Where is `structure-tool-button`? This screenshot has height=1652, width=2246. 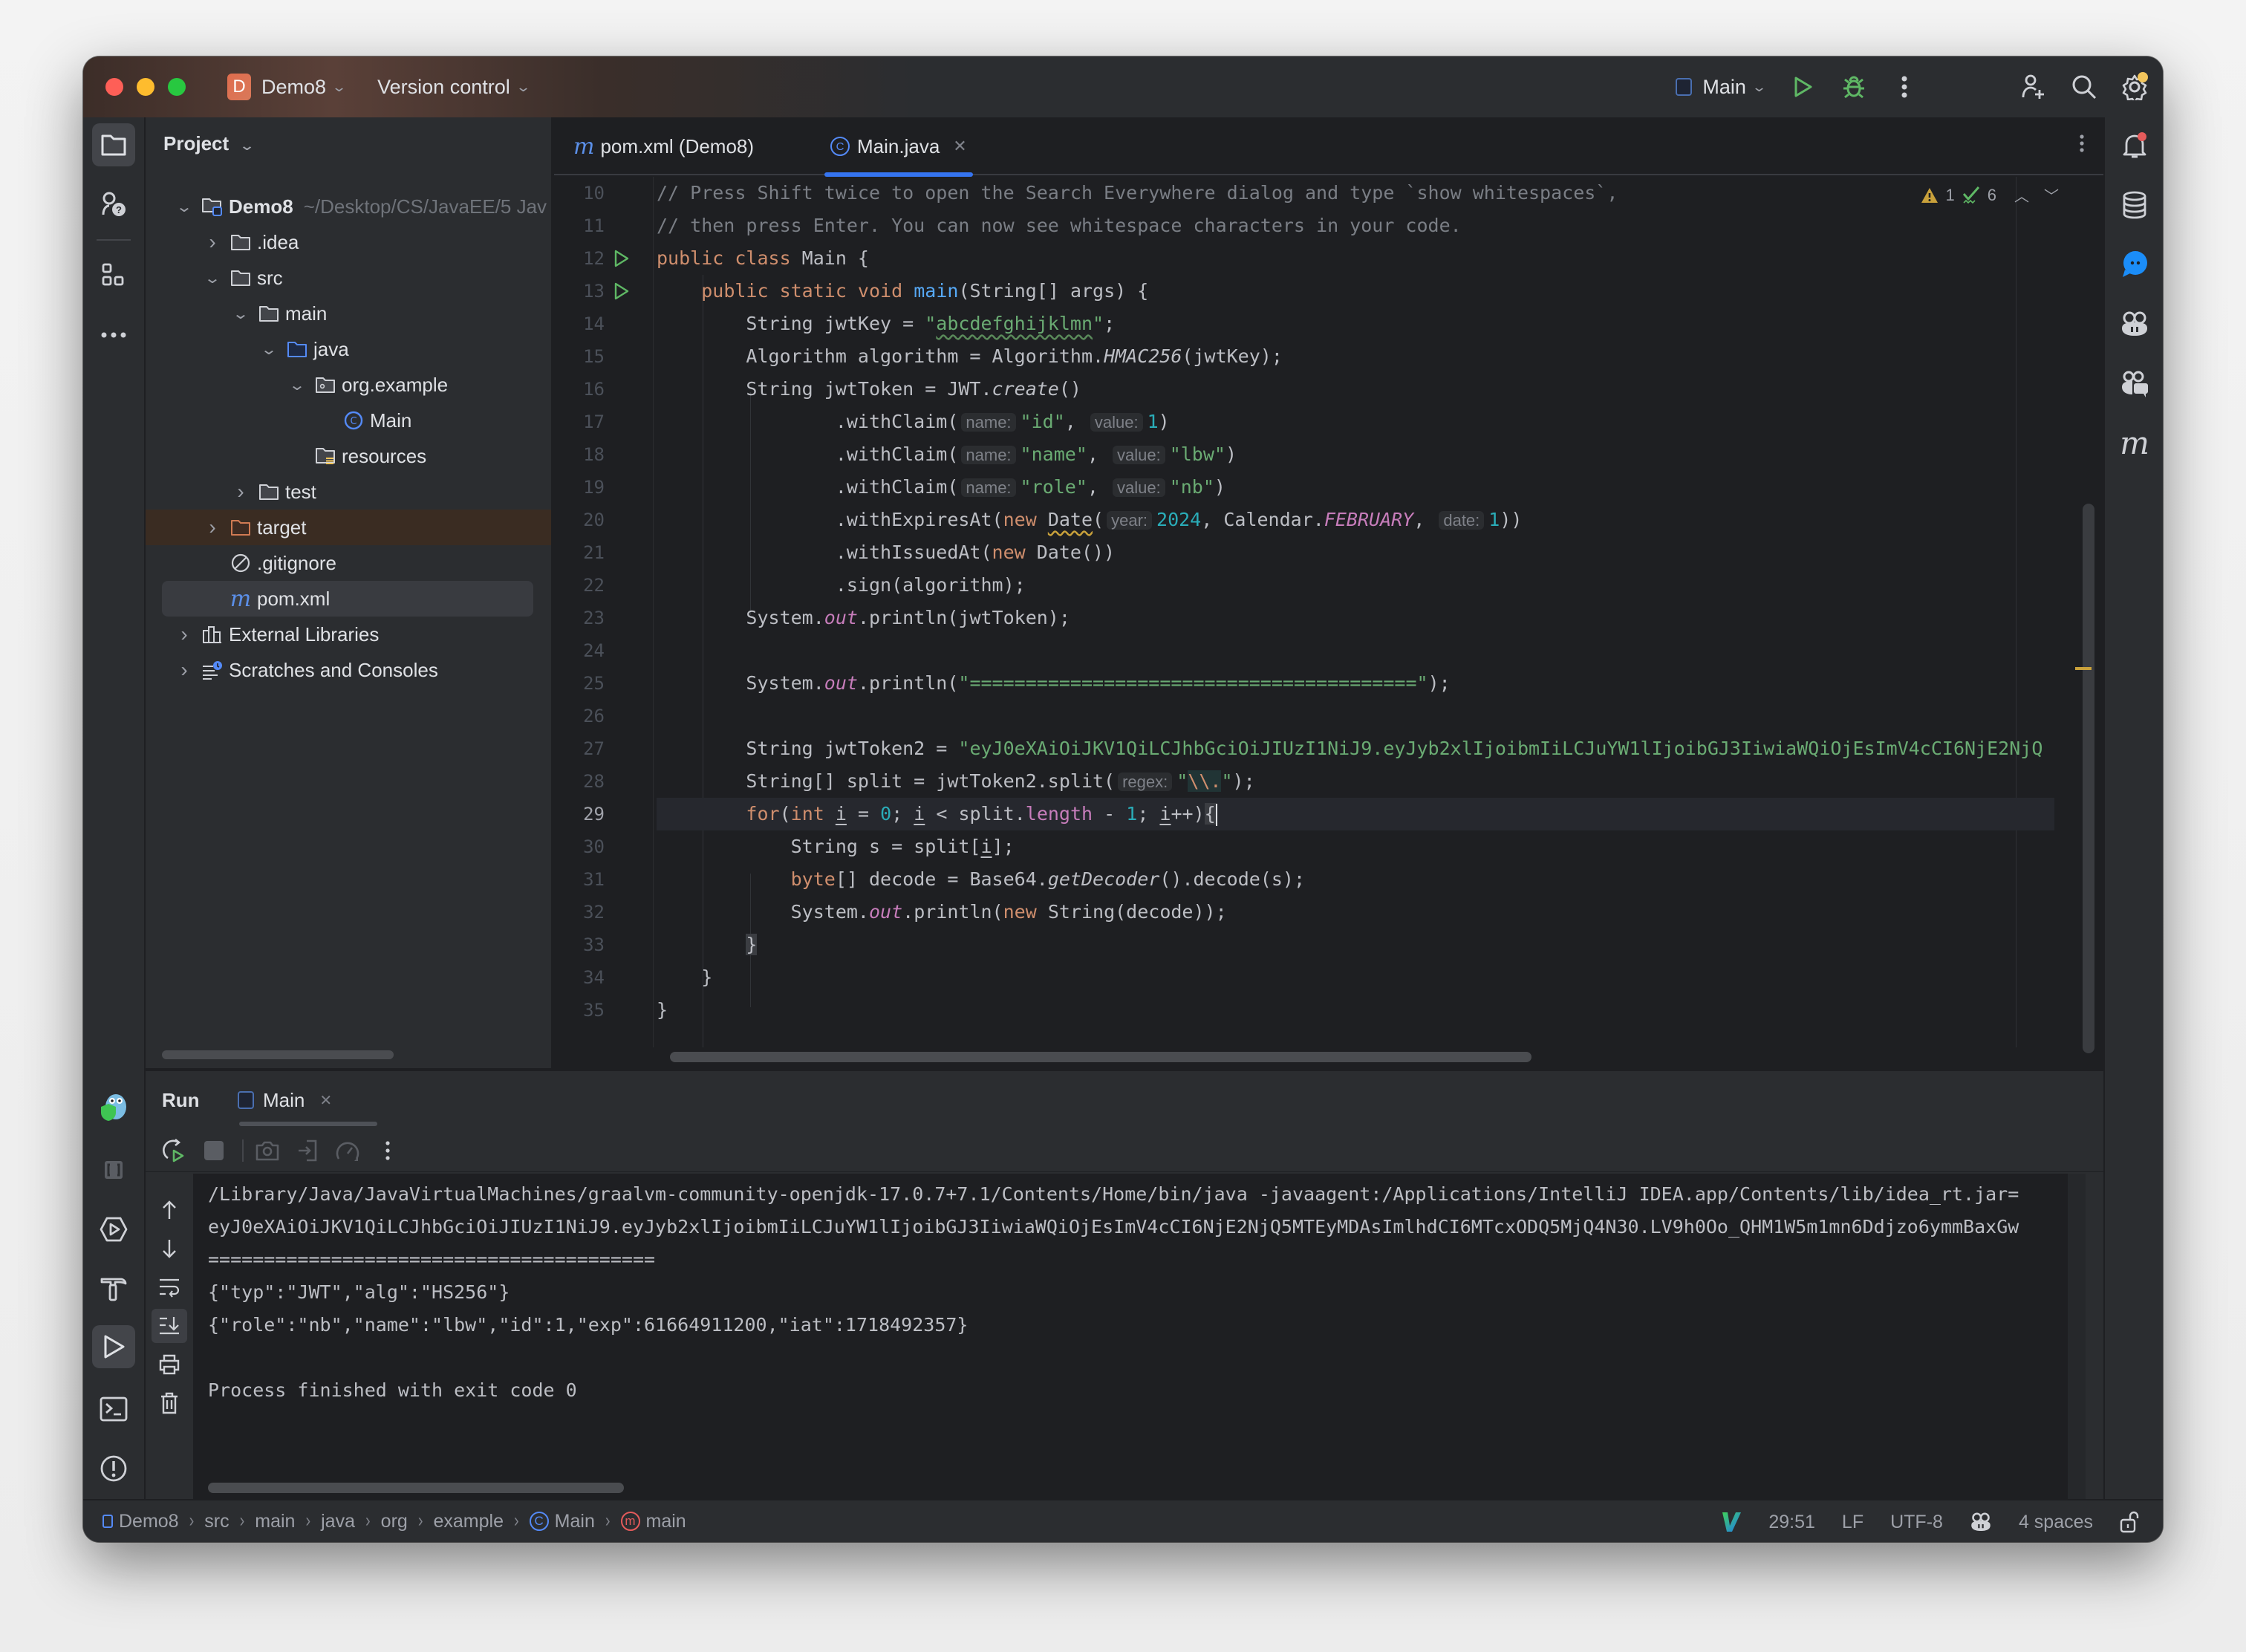 structure-tool-button is located at coordinates (113, 276).